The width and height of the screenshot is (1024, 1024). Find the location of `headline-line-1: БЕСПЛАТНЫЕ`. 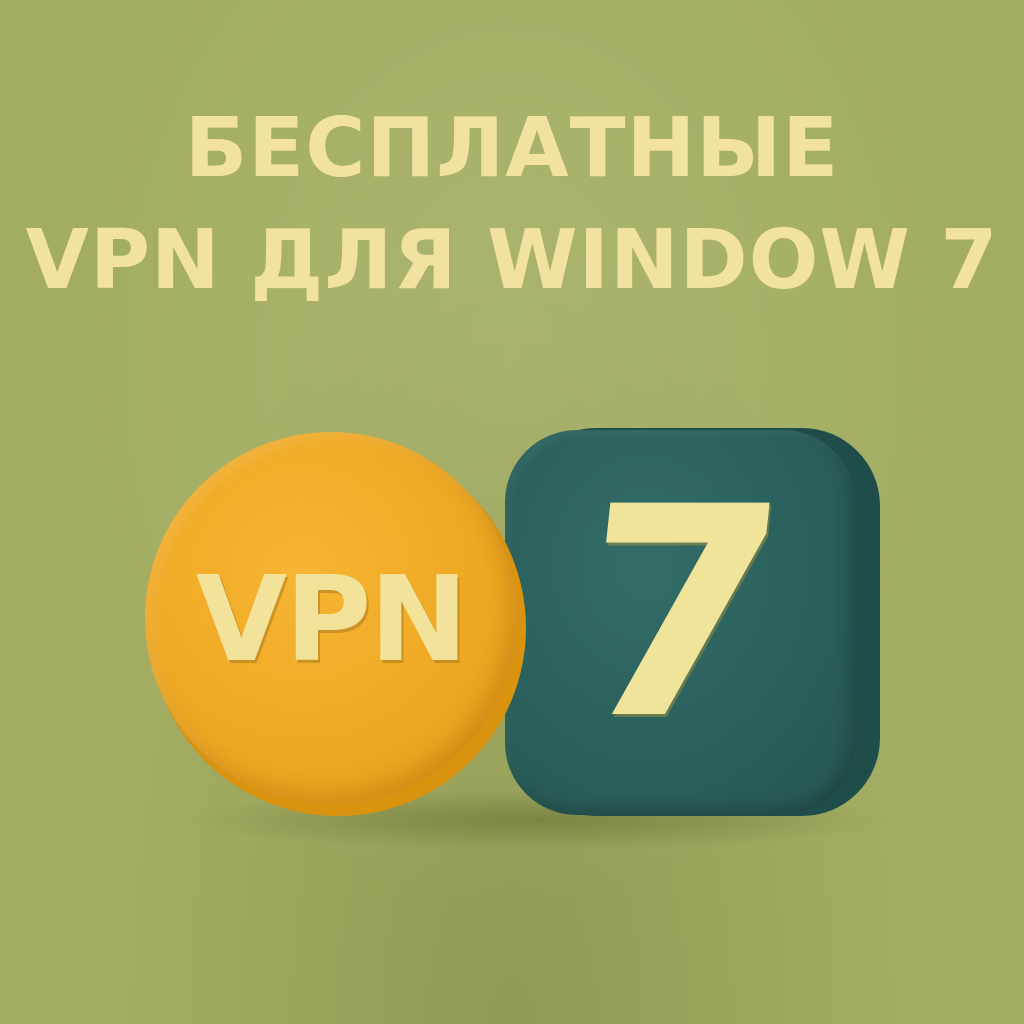

headline-line-1: БЕСПЛАТНЫЕ is located at coordinates (512, 148).